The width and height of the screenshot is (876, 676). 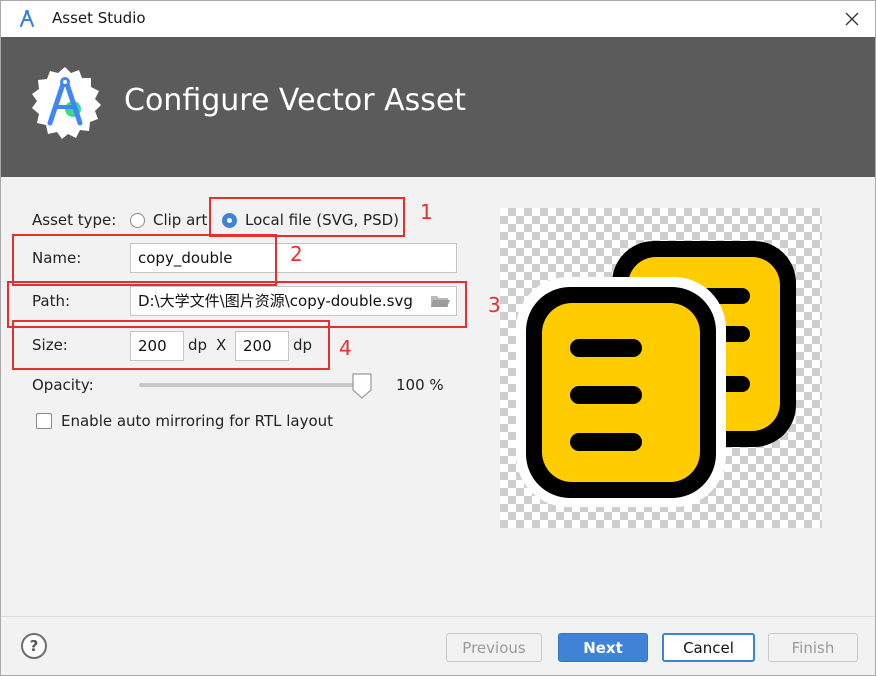 I want to click on opacity-slider-track, so click(x=250, y=385).